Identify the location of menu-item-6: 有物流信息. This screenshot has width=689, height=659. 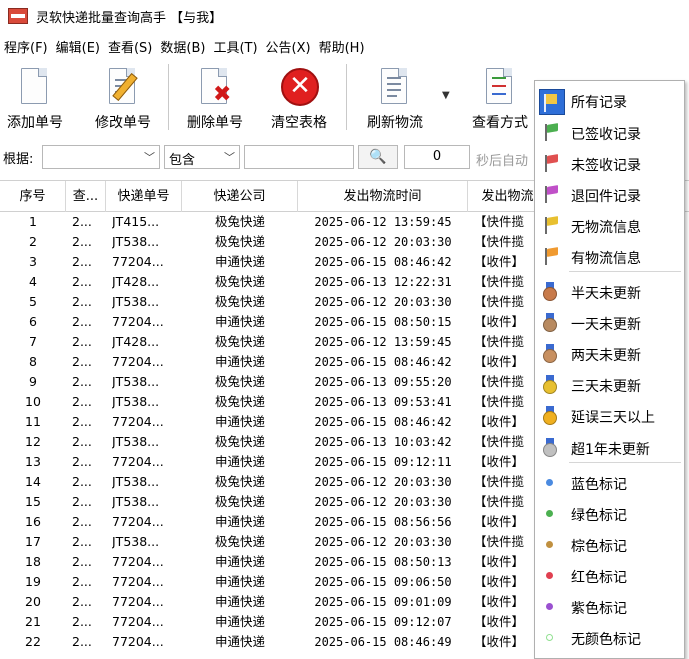
(609, 256).